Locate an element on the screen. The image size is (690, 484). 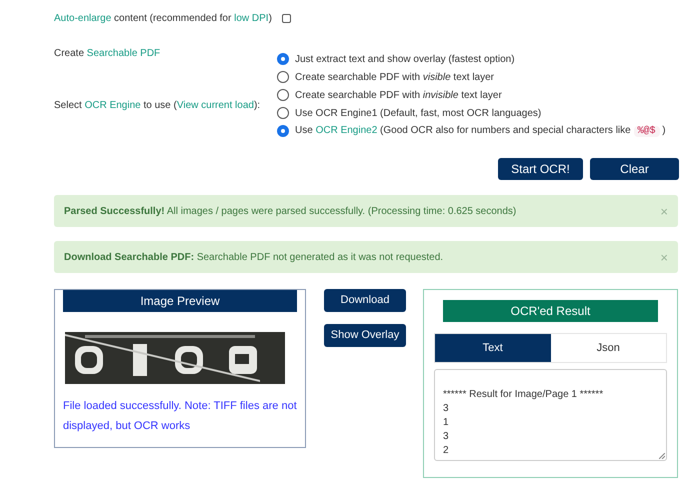
clear-button: Clear is located at coordinates (634, 169).